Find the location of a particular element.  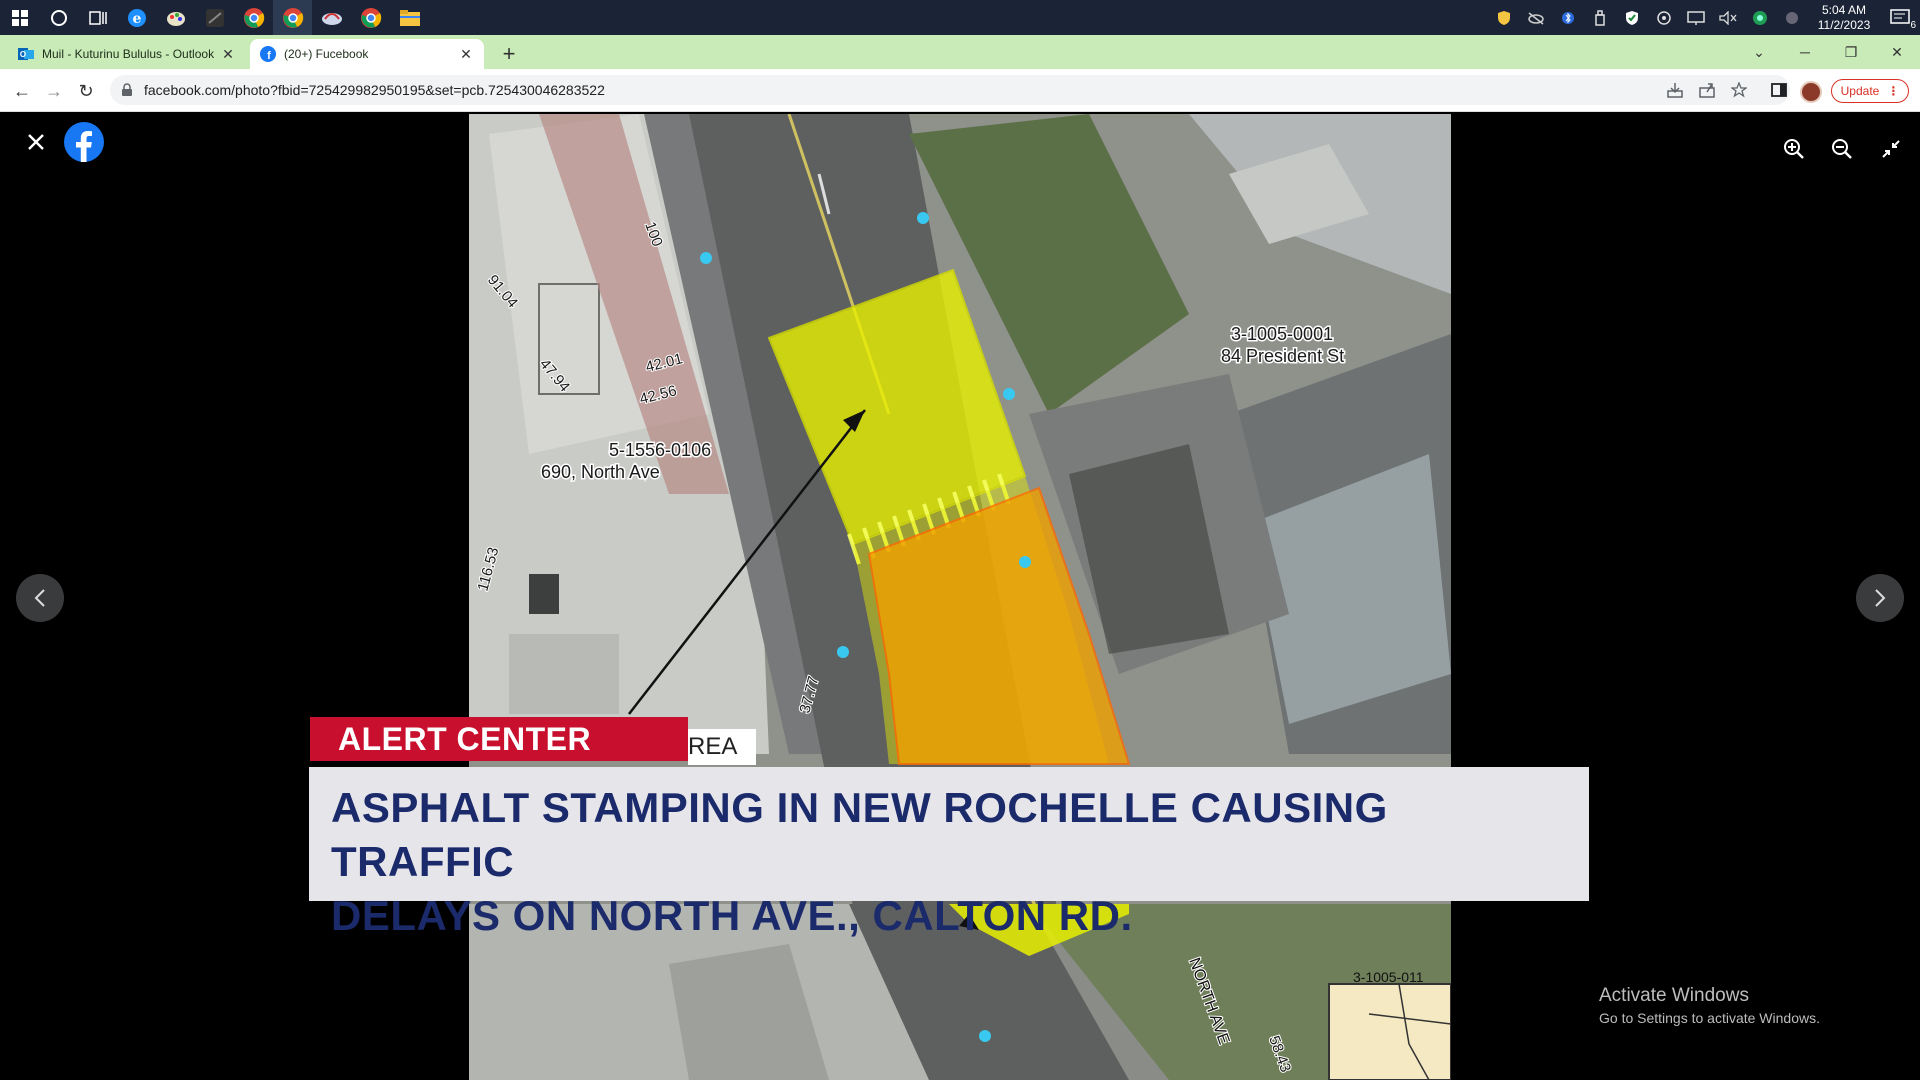

collapse-icon is located at coordinates (1891, 149).